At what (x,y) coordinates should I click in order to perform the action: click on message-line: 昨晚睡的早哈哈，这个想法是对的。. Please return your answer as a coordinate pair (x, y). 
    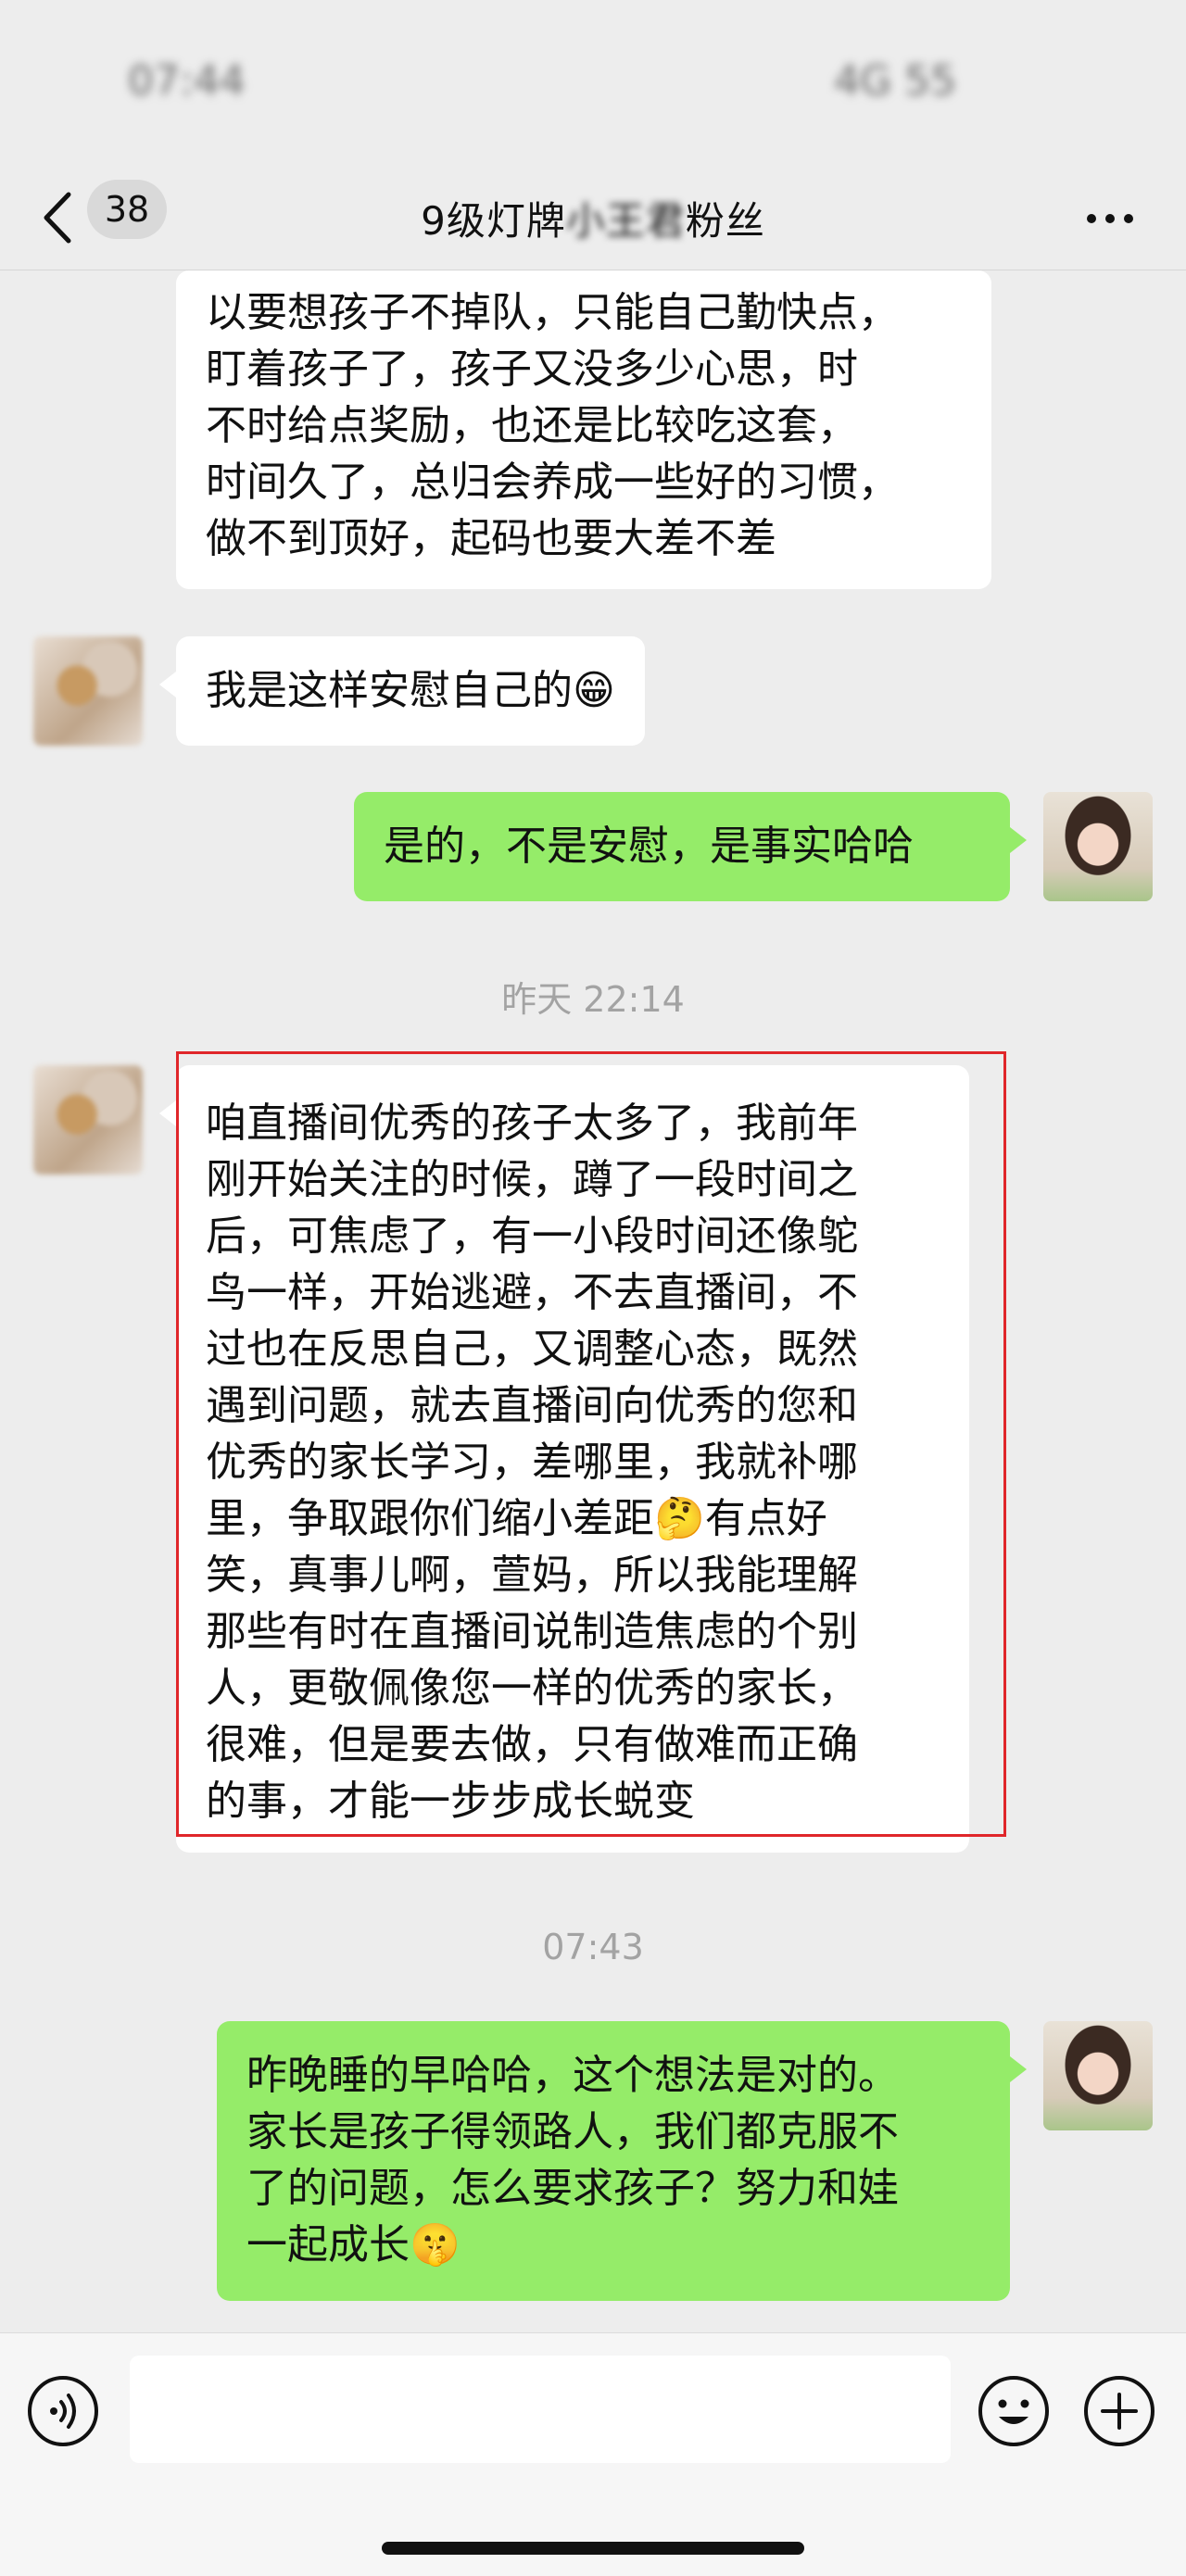
    Looking at the image, I should click on (572, 2075).